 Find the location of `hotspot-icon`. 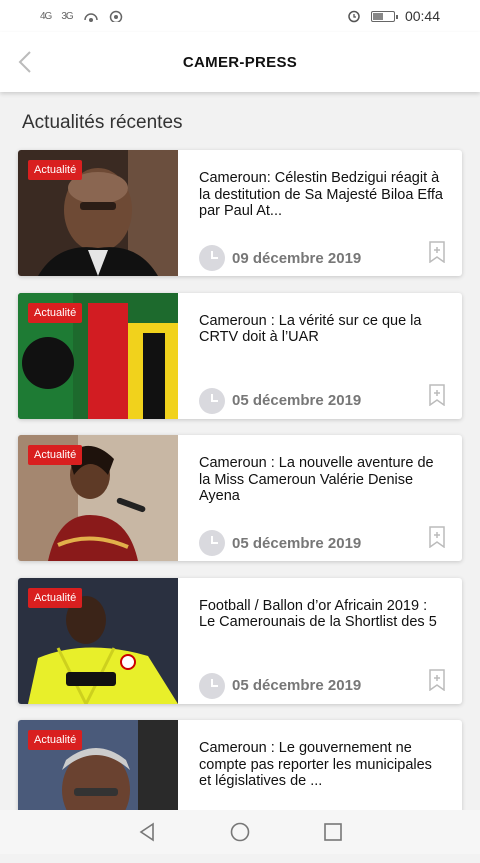

hotspot-icon is located at coordinates (91, 16).